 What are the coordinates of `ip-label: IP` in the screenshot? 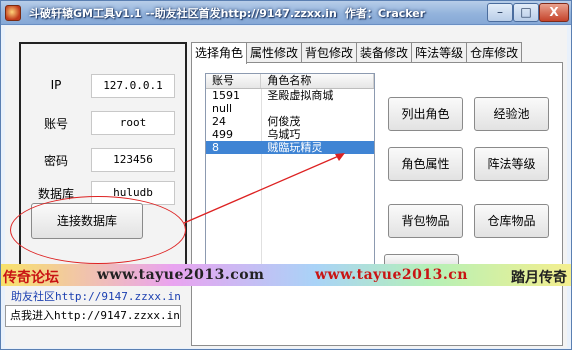 It's located at (56, 85).